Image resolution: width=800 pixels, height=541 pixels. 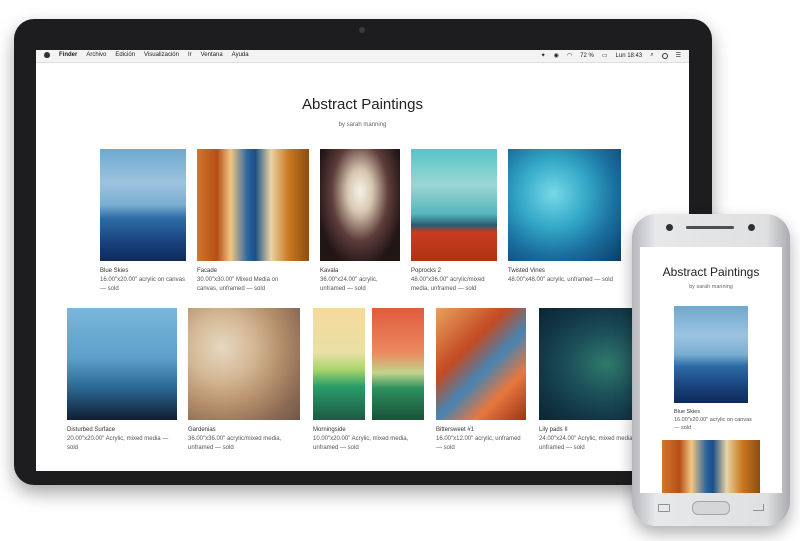 I want to click on painting-title: Blue Skies, so click(x=143, y=271).